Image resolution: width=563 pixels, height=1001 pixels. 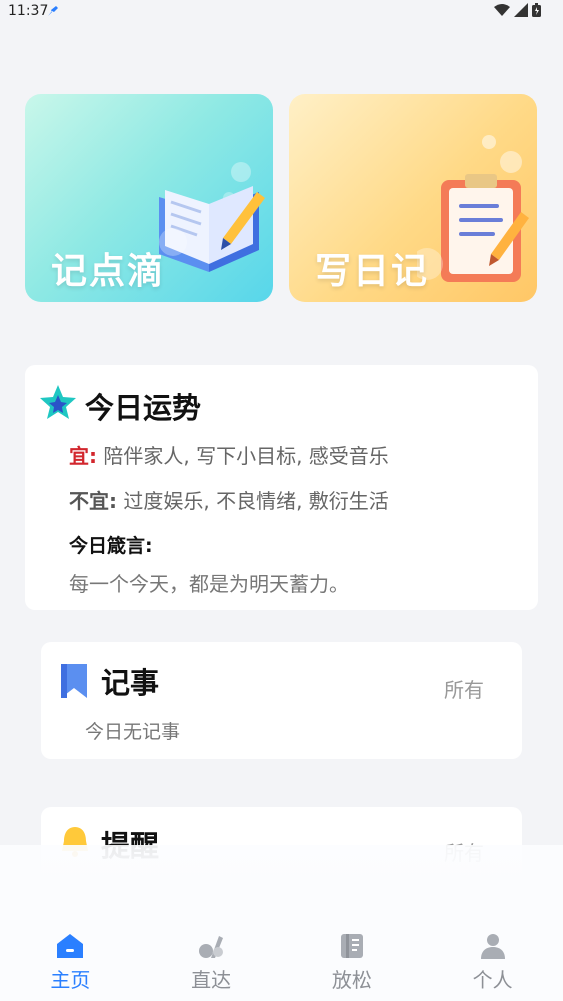 I want to click on notes-title: 记事, so click(x=130, y=683).